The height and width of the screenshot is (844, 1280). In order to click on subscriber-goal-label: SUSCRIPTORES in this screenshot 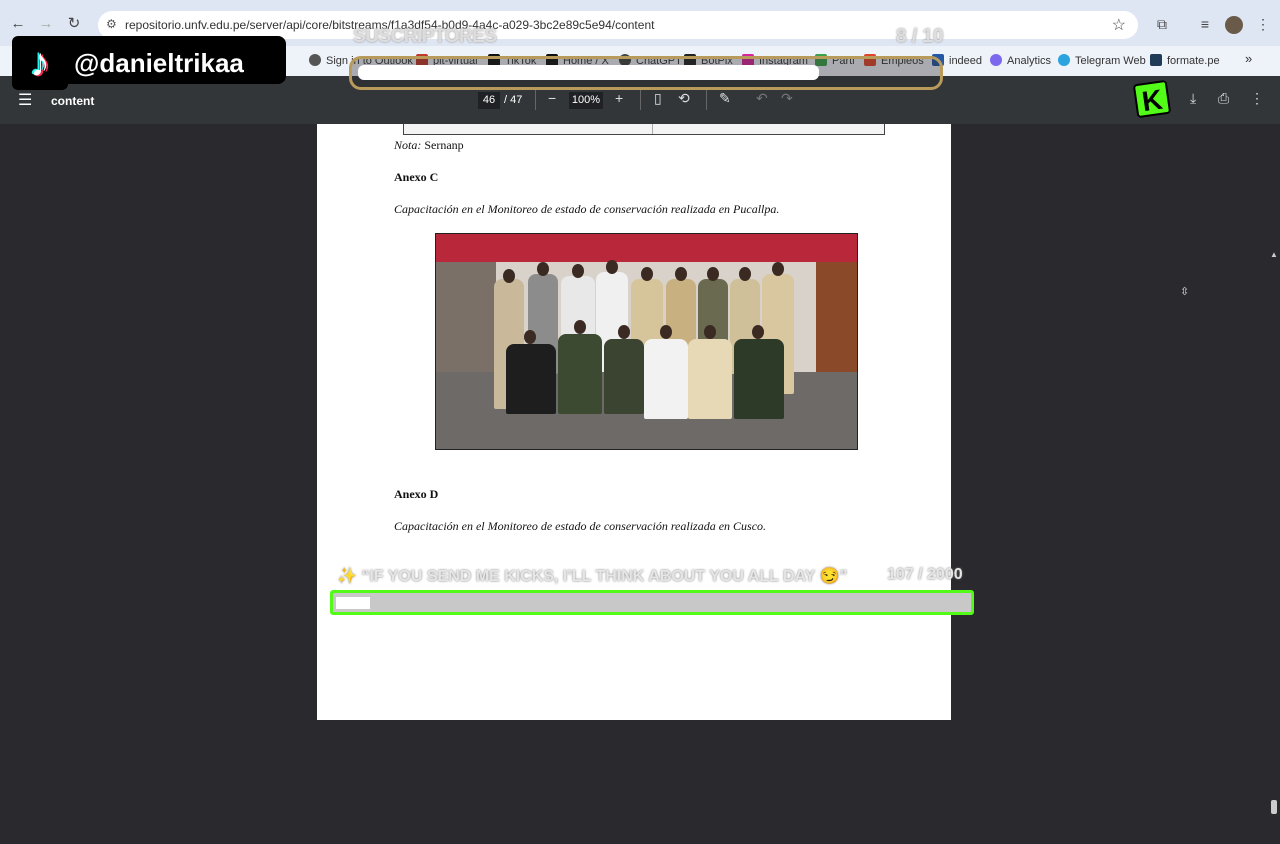, I will do `click(425, 36)`.